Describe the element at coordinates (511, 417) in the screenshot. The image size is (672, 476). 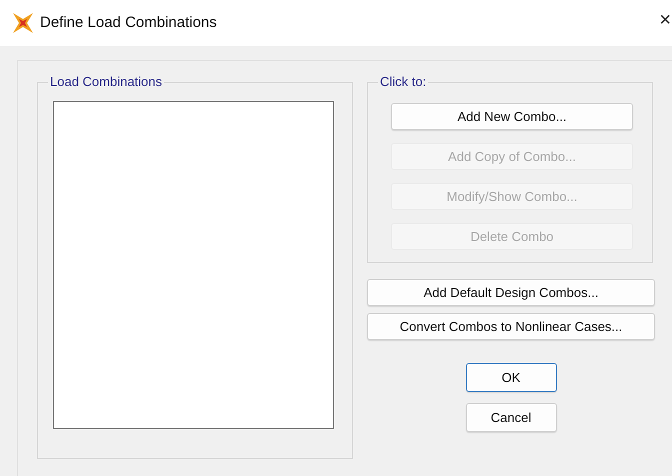
I see `dialog-button: Cancel` at that location.